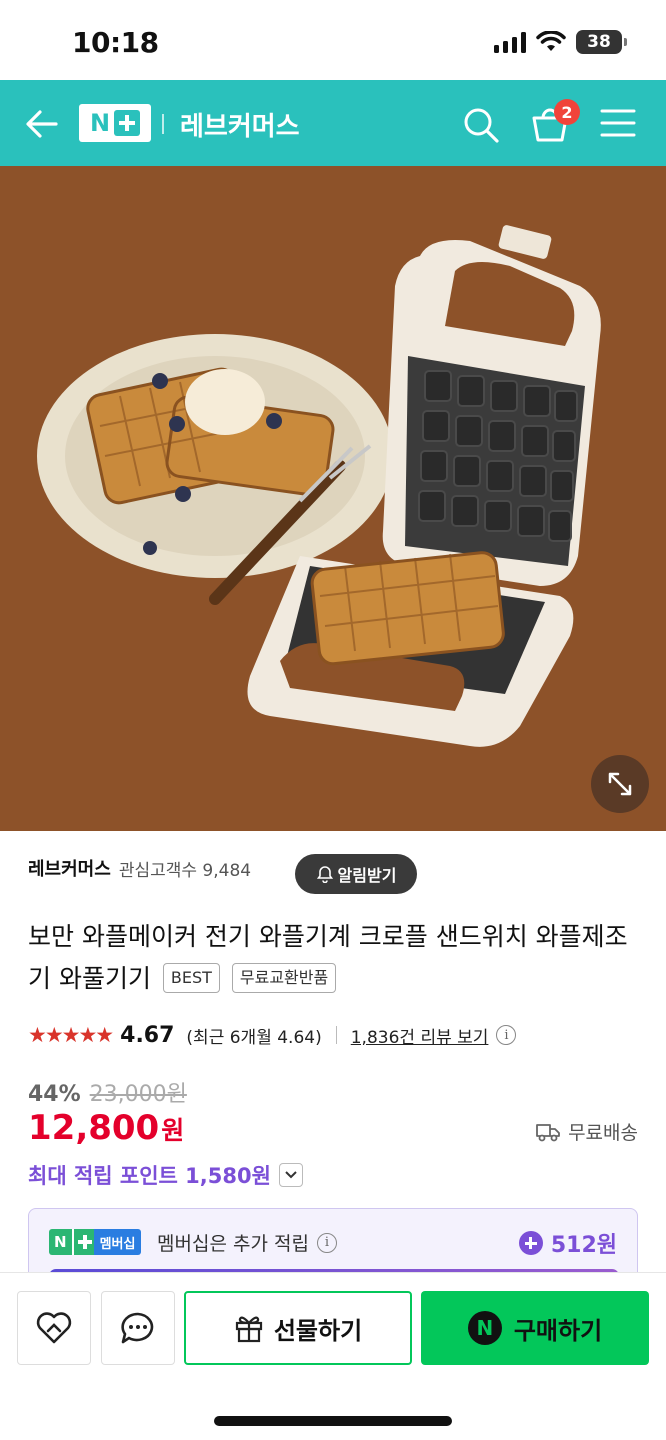 This screenshot has width=666, height=1440. What do you see at coordinates (42, 124) in the screenshot?
I see `back-arrow-icon` at bounding box center [42, 124].